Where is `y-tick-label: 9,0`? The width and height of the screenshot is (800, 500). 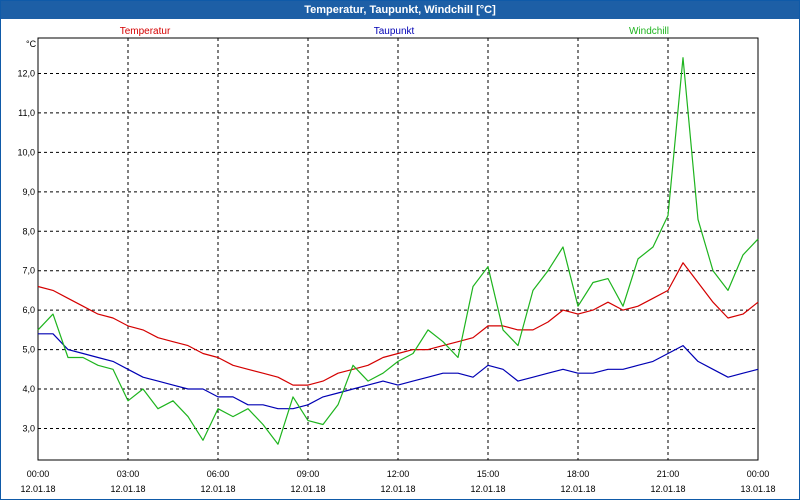
y-tick-label: 9,0 is located at coordinates (28, 192).